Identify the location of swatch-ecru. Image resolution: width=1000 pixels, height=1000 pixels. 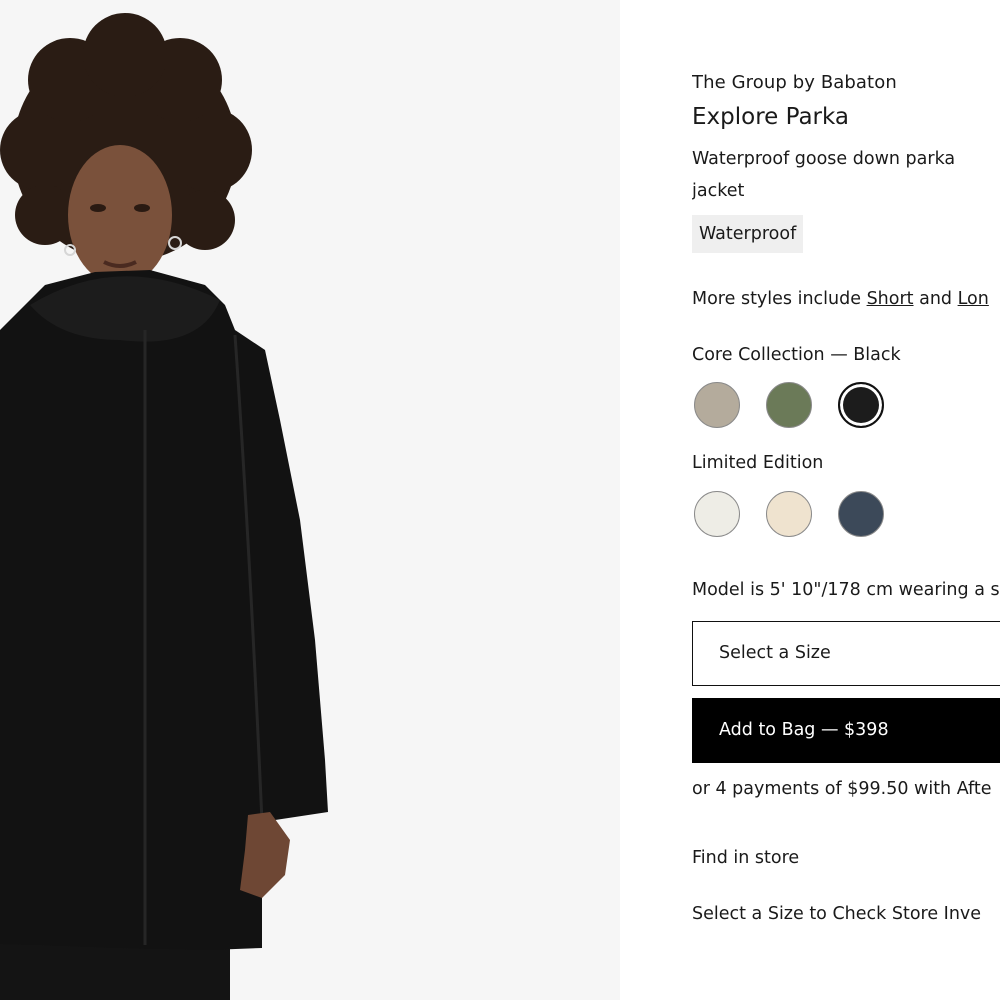
(789, 514).